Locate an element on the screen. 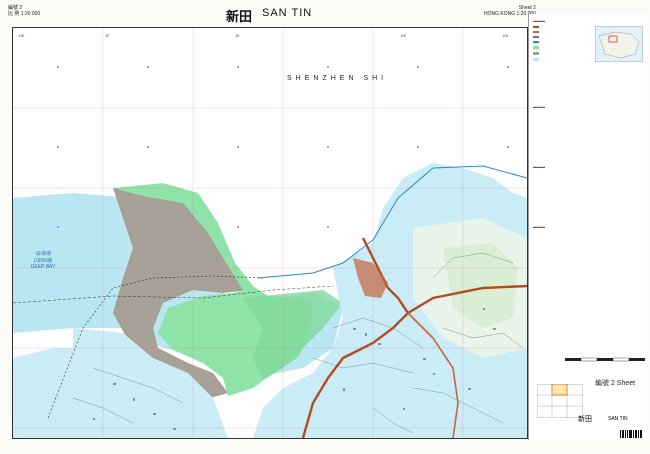  region-label-shenzhen: SHENZHEN SHI is located at coordinates (337, 78).